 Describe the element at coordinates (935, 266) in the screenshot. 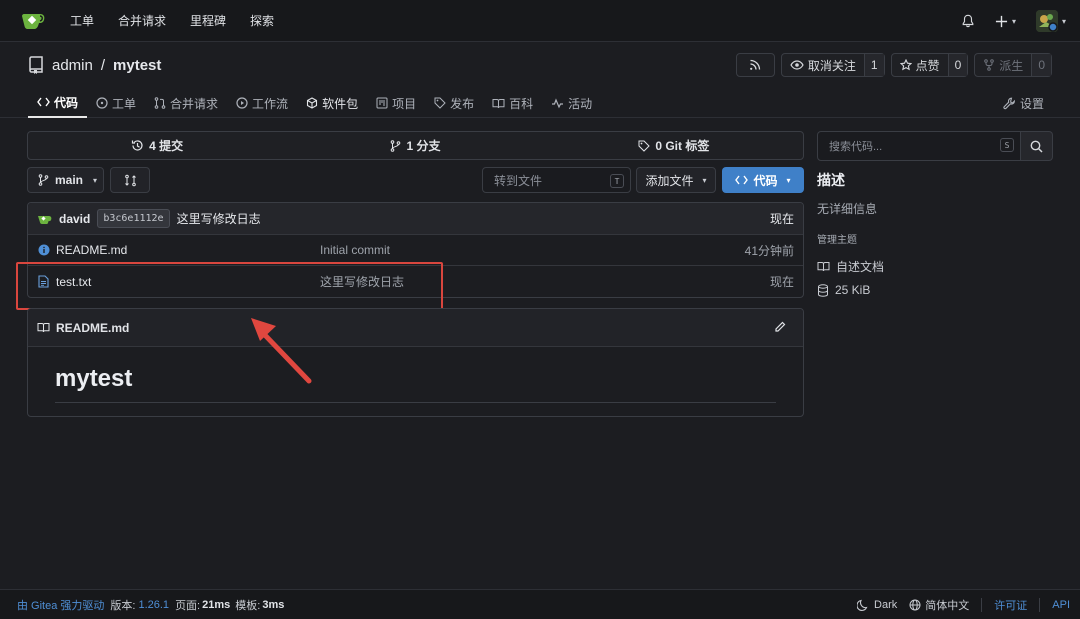

I see `readme-link: 自述文档` at that location.